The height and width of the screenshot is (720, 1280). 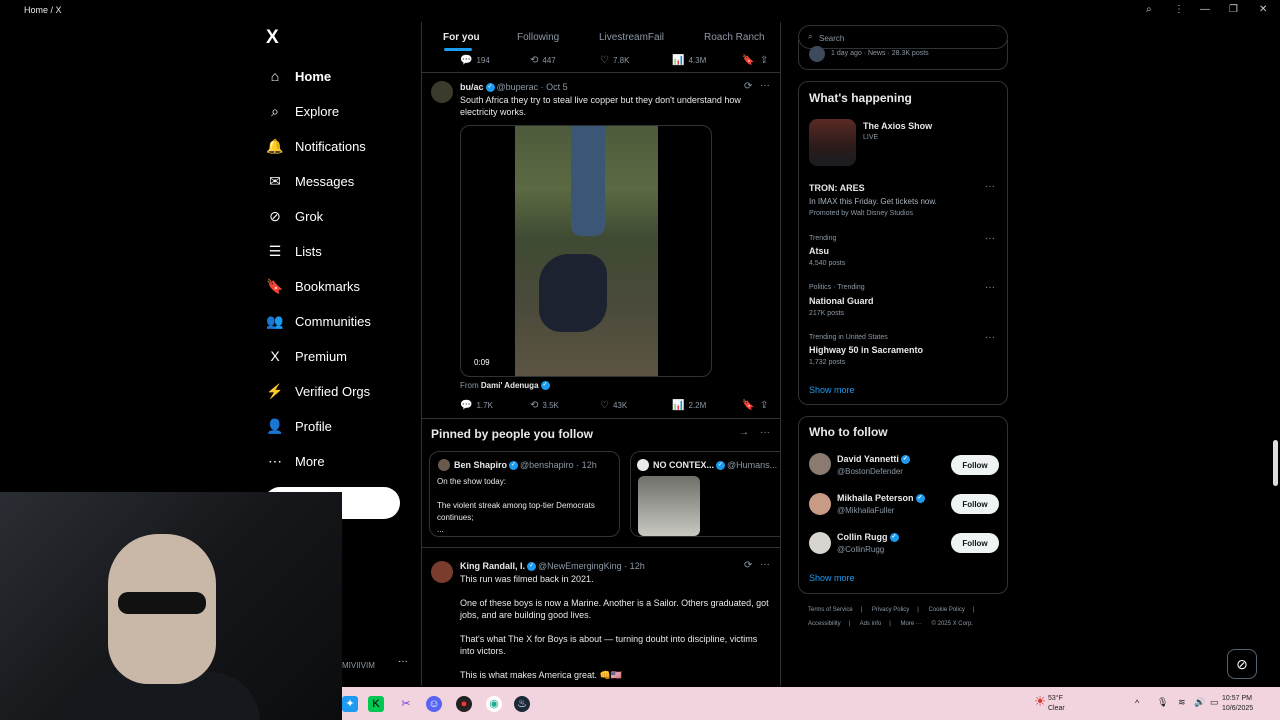 I want to click on tweet-video: 0:09, so click(x=586, y=251).